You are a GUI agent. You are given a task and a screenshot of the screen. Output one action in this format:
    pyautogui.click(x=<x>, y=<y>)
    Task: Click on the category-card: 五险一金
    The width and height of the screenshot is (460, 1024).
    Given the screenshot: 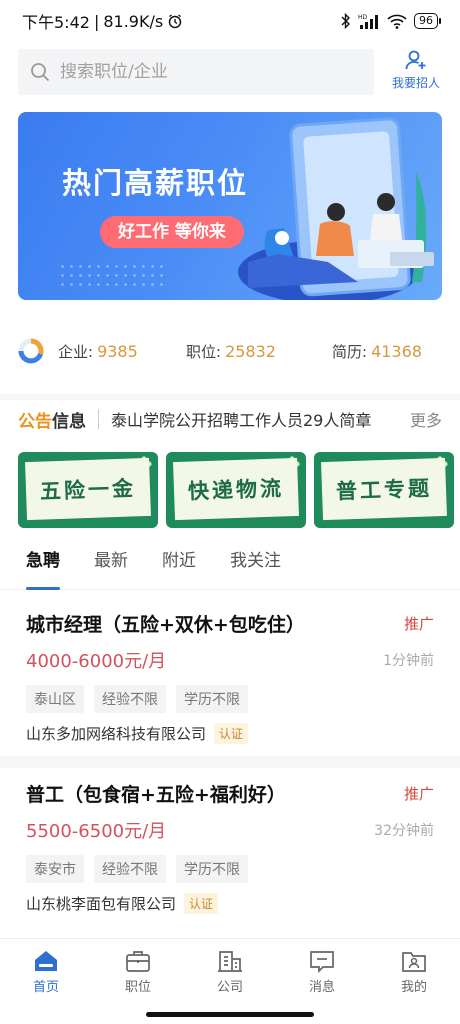 What is the action you would take?
    pyautogui.click(x=88, y=490)
    